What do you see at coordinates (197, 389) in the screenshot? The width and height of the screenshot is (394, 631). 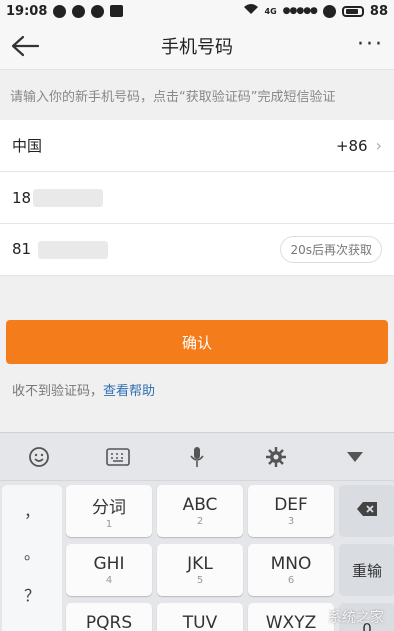 I see `help-line: 收不到验证码，查看帮助` at bounding box center [197, 389].